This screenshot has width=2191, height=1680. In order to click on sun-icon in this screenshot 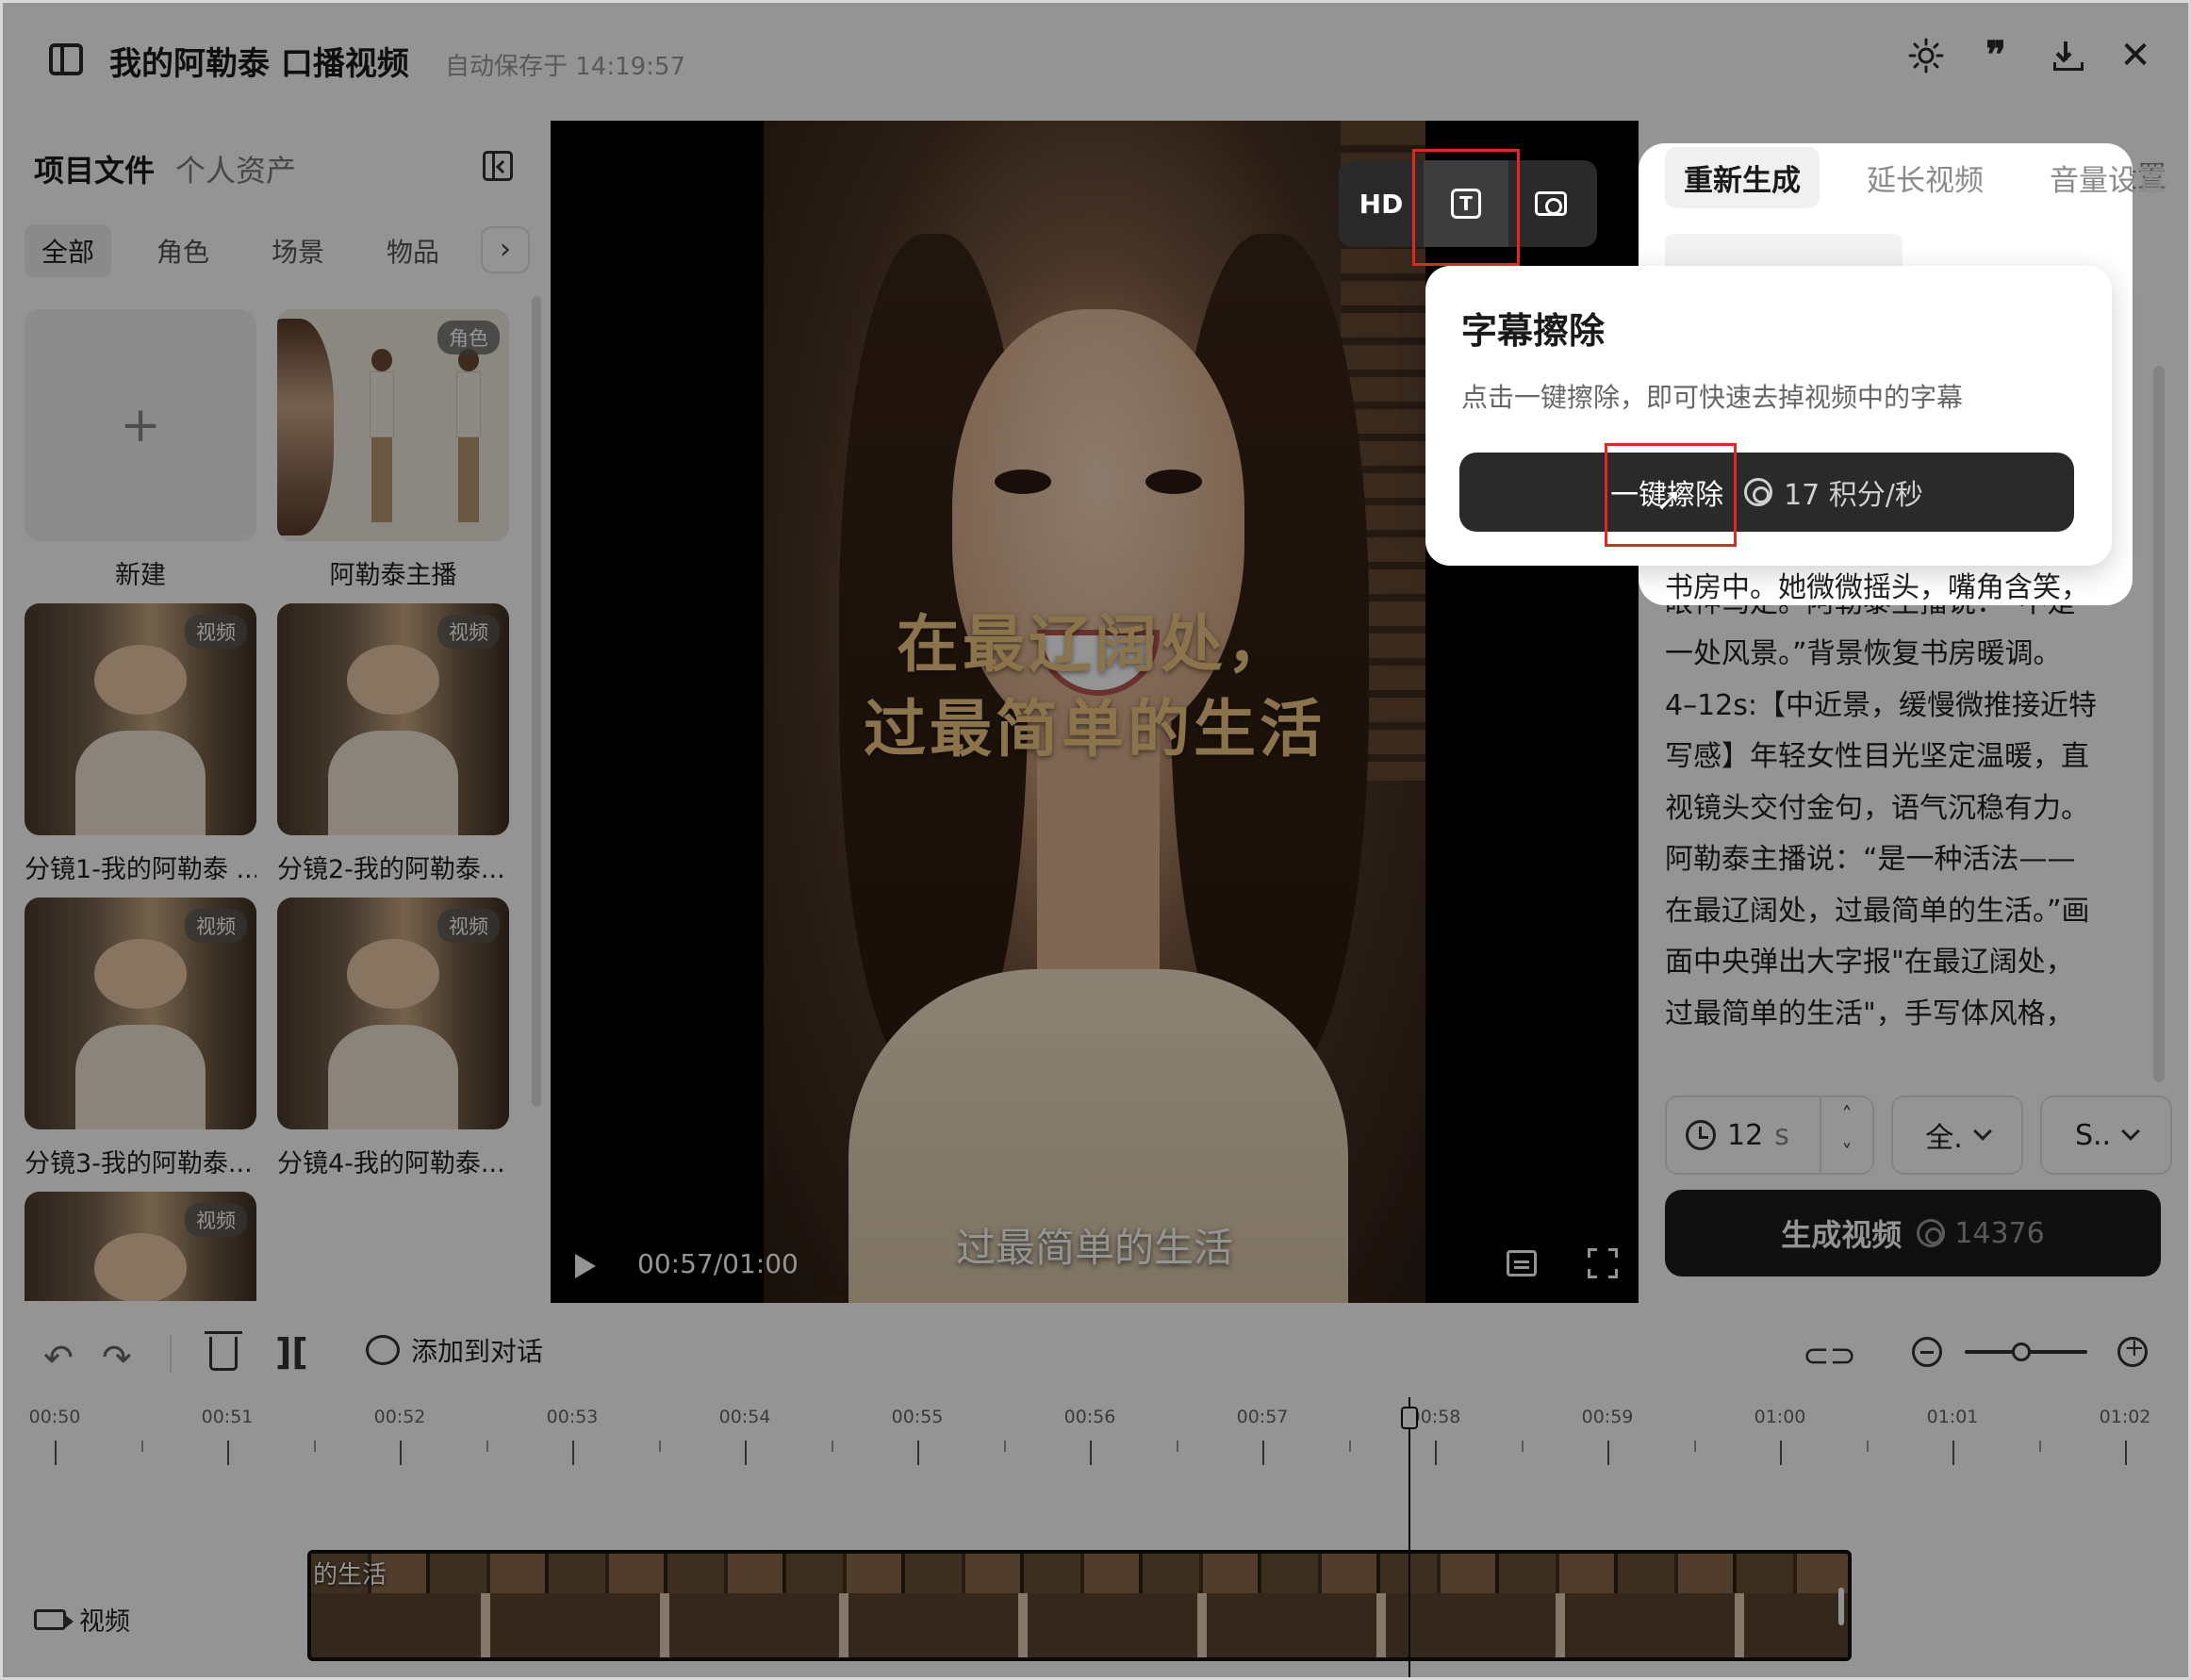, I will do `click(1926, 56)`.